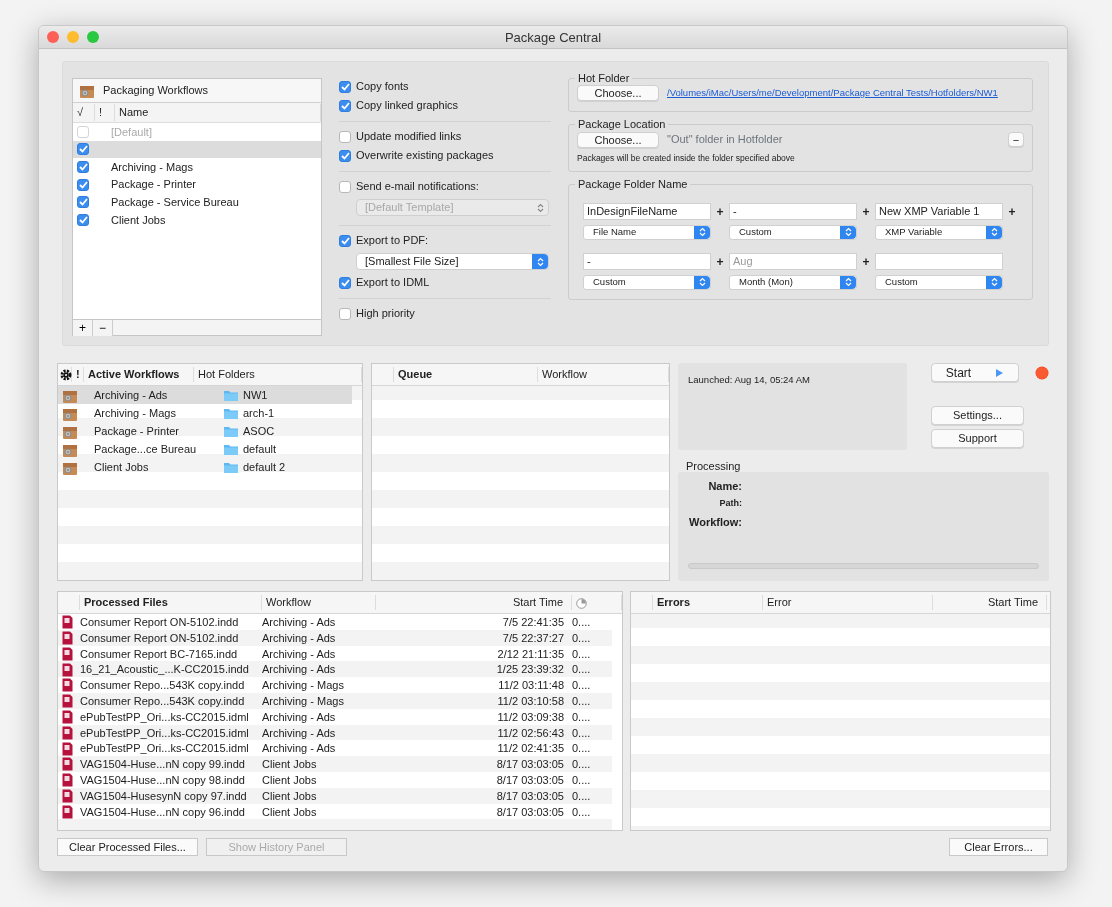 The image size is (1112, 907). What do you see at coordinates (205, 449) in the screenshot?
I see `table-row: Package...ce Bureau default` at bounding box center [205, 449].